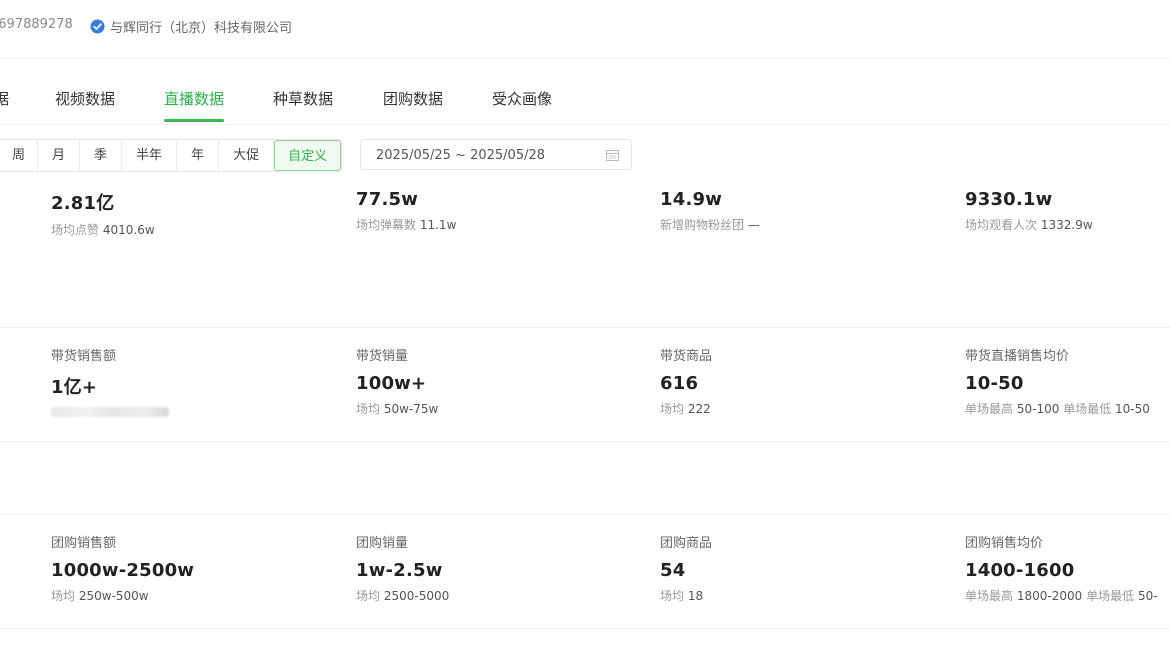  I want to click on metric-groupbuy-volume: 团购销量 1w-2.5w 场均 2500-5000, so click(402, 568).